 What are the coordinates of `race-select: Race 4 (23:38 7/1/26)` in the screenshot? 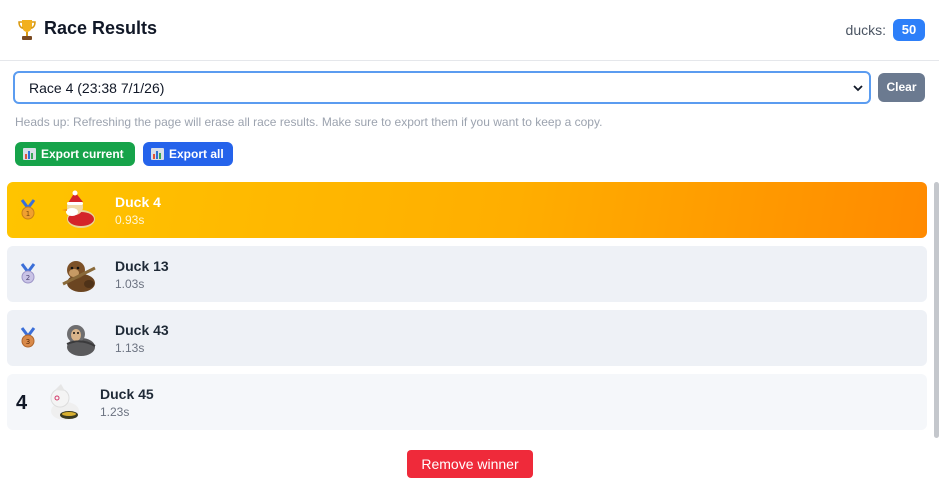 It's located at (442, 87).